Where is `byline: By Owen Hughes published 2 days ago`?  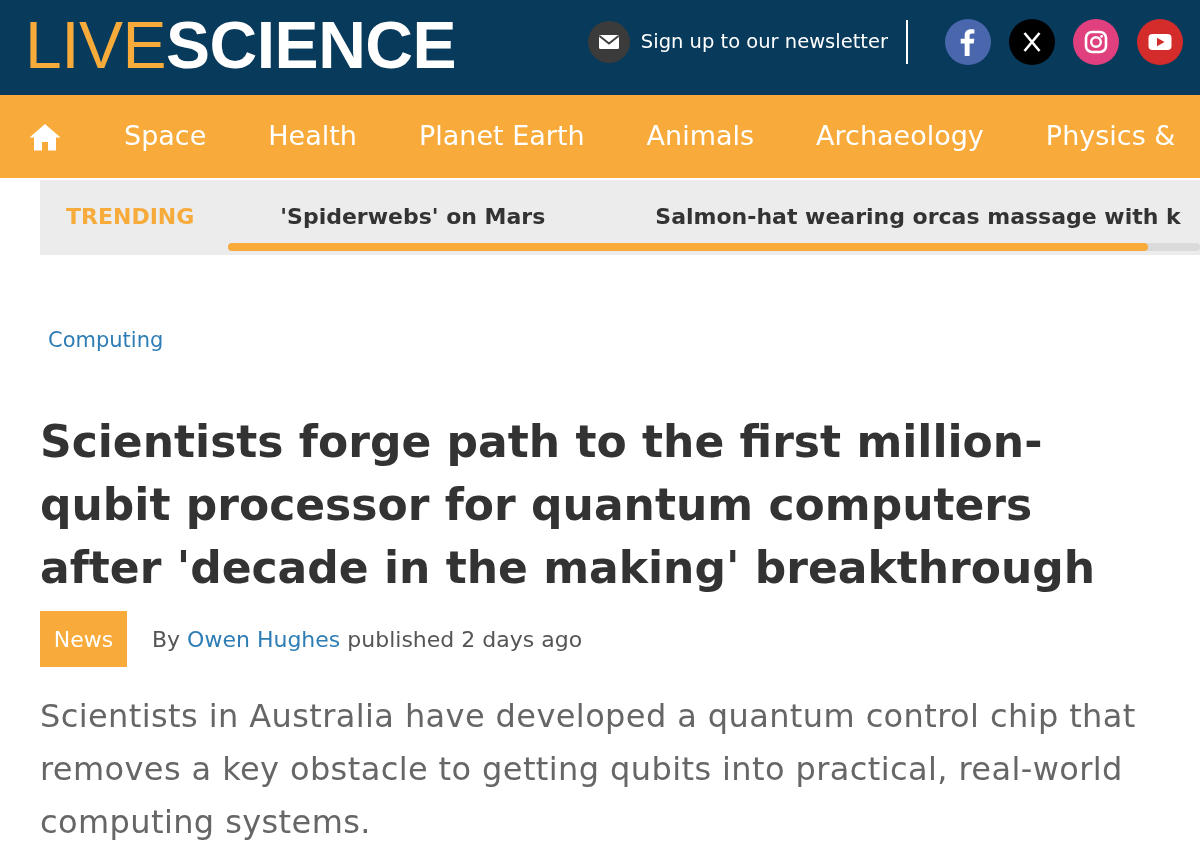 byline: By Owen Hughes published 2 days ago is located at coordinates (367, 639).